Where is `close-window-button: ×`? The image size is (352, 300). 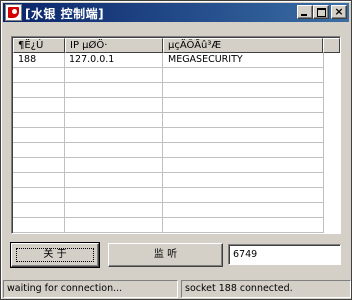 close-window-button: × is located at coordinates (339, 12).